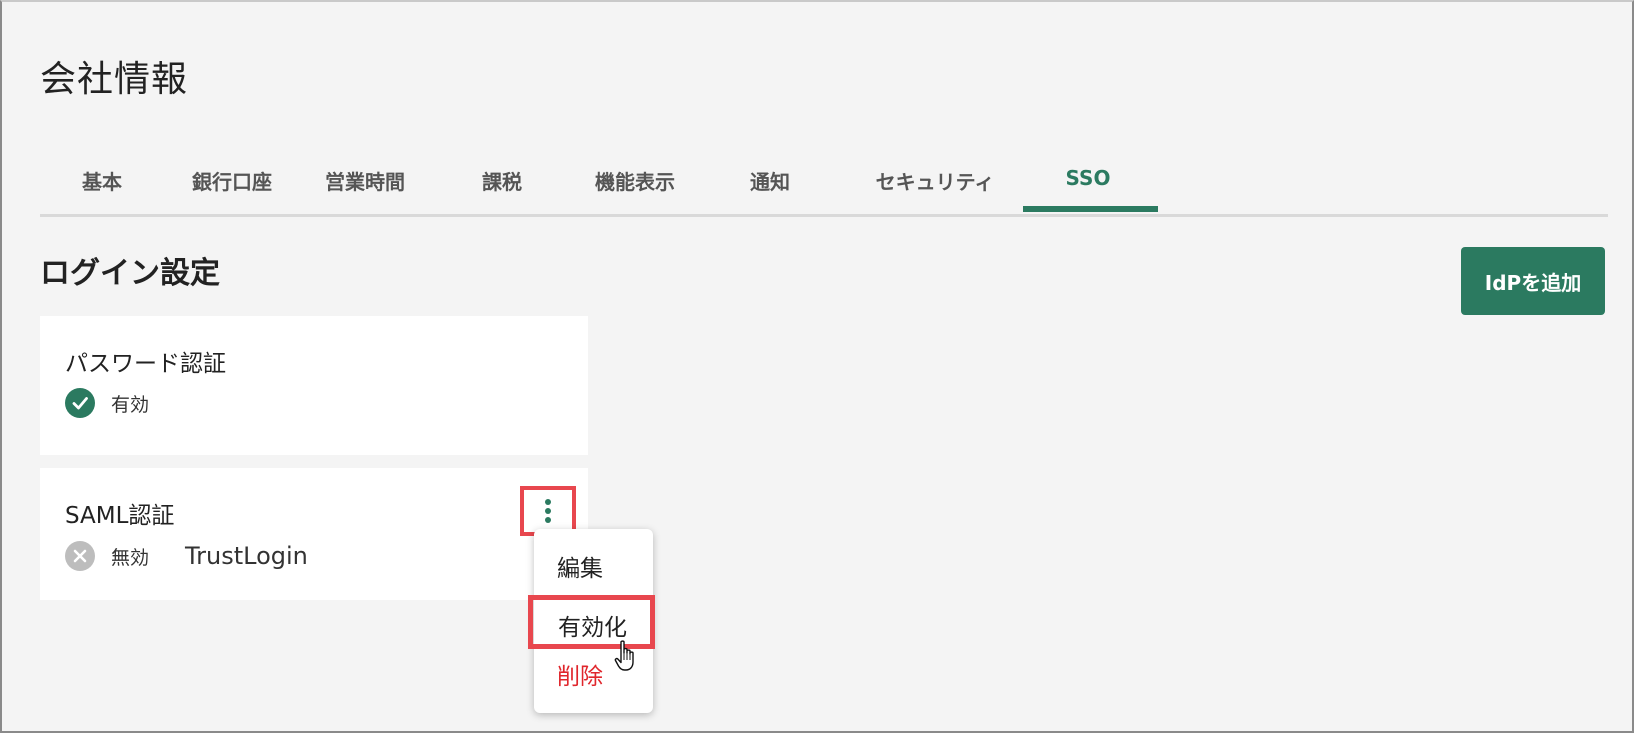 This screenshot has width=1634, height=733. Describe the element at coordinates (580, 677) in the screenshot. I see `menu-item-label: 削除` at that location.